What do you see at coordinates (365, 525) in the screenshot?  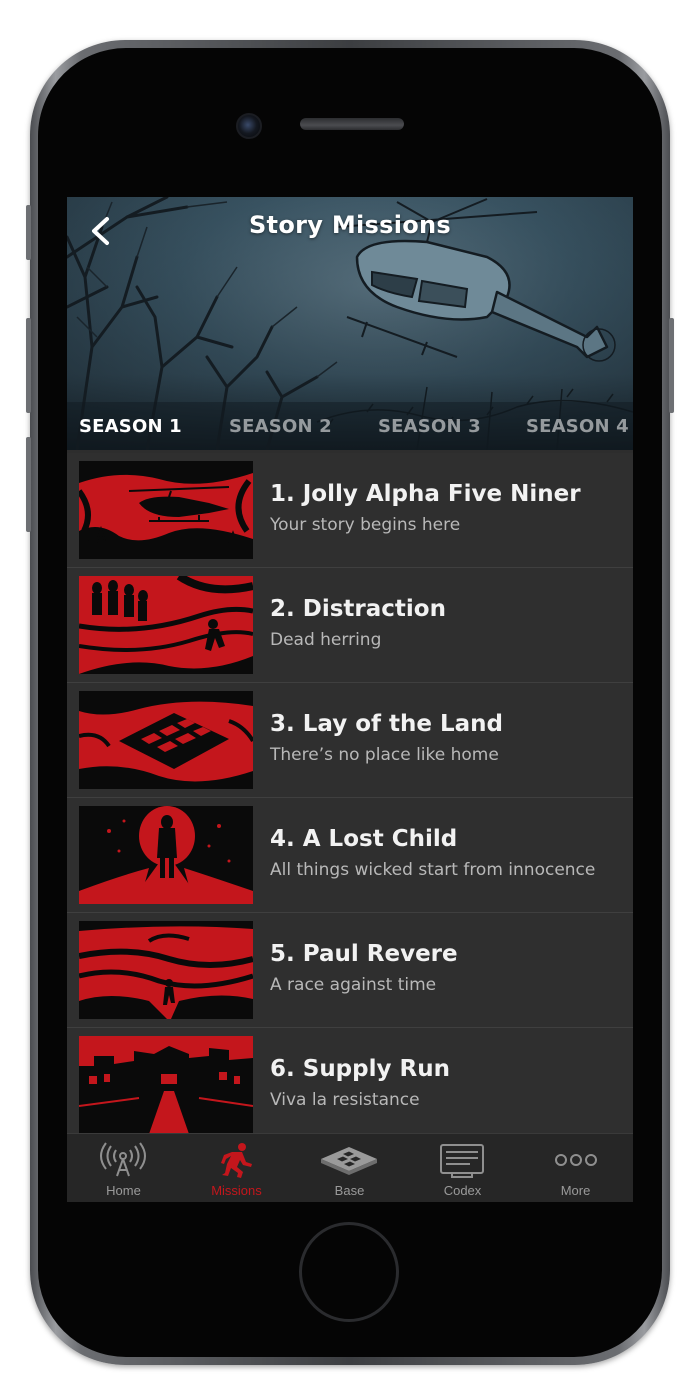 I see `mission-subtitle: Your story begins here` at bounding box center [365, 525].